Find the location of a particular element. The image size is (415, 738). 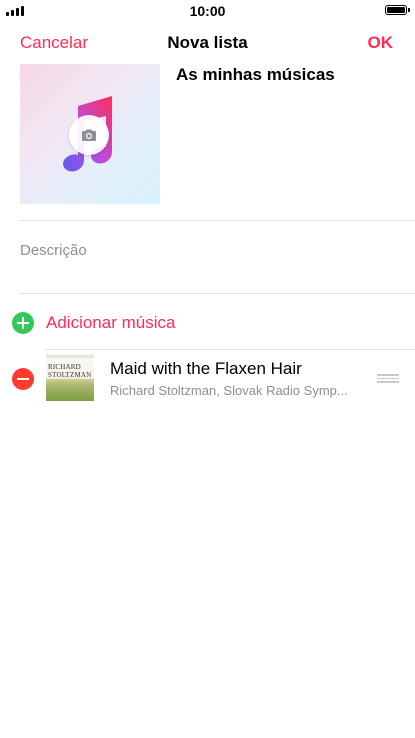

album-art-text: RICHARD is located at coordinates (64, 367).